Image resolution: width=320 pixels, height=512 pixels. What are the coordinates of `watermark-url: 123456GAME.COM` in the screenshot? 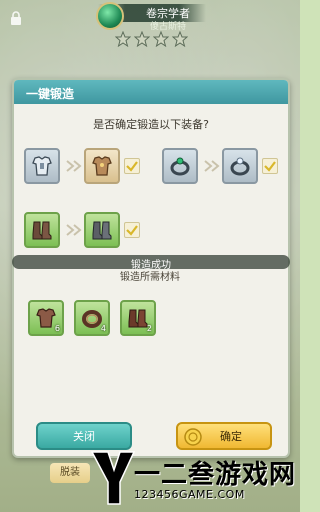 It's located at (189, 494).